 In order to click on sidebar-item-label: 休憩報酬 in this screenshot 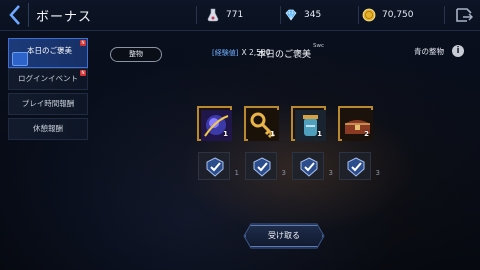, I will do `click(48, 128)`.